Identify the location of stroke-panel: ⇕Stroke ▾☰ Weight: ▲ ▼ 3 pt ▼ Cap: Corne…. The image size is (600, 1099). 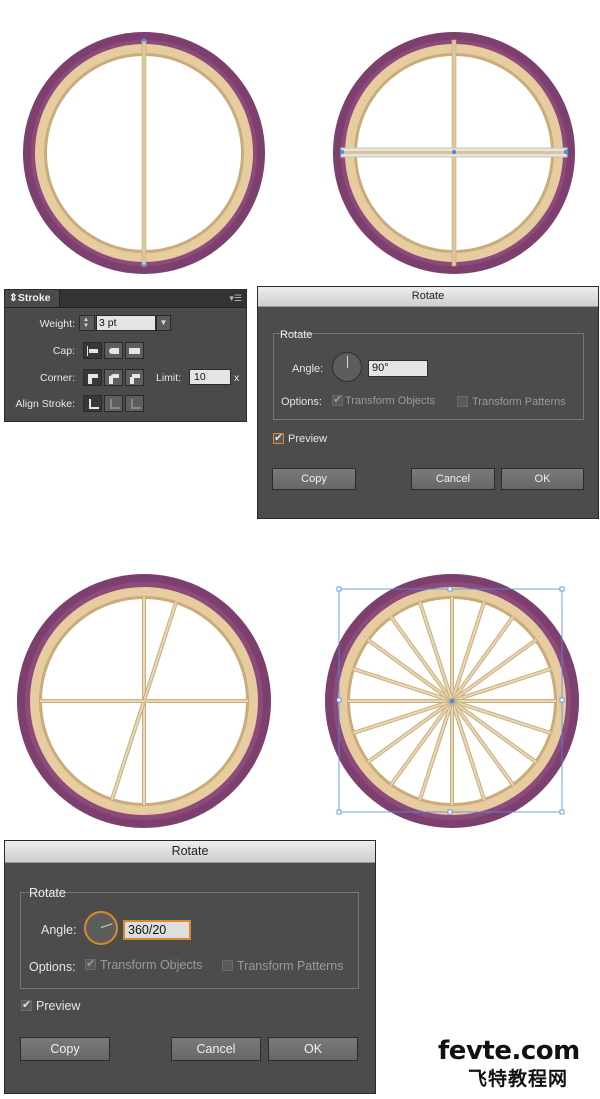
(125, 355).